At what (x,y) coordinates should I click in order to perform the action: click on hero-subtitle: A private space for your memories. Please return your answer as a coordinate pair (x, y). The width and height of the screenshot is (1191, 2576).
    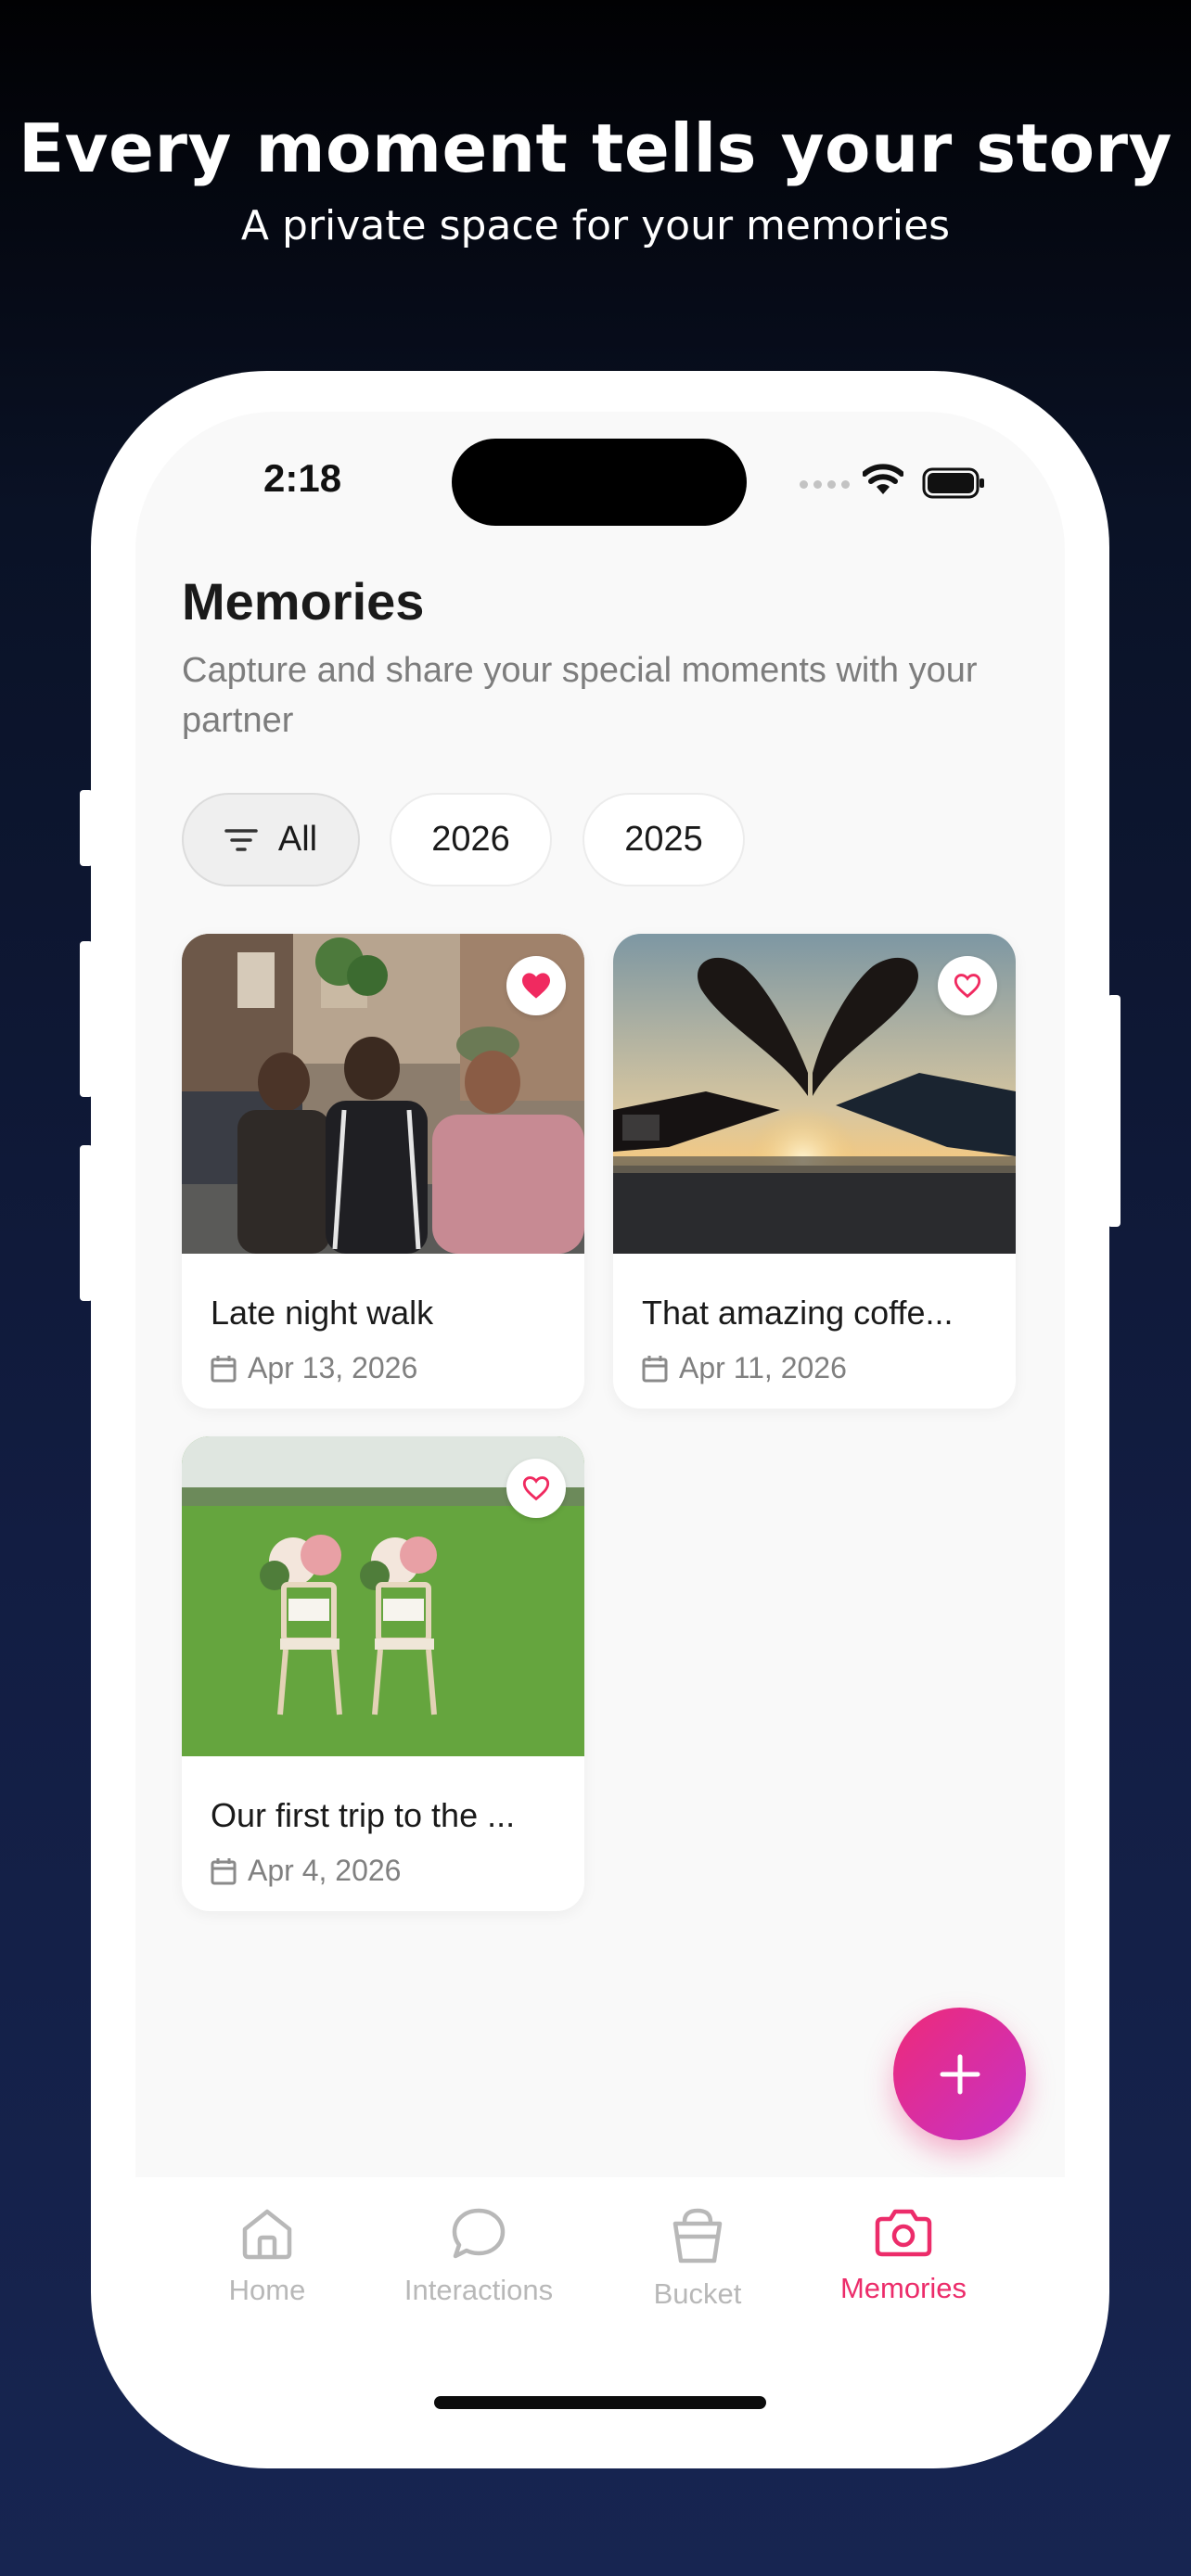
    Looking at the image, I should click on (595, 226).